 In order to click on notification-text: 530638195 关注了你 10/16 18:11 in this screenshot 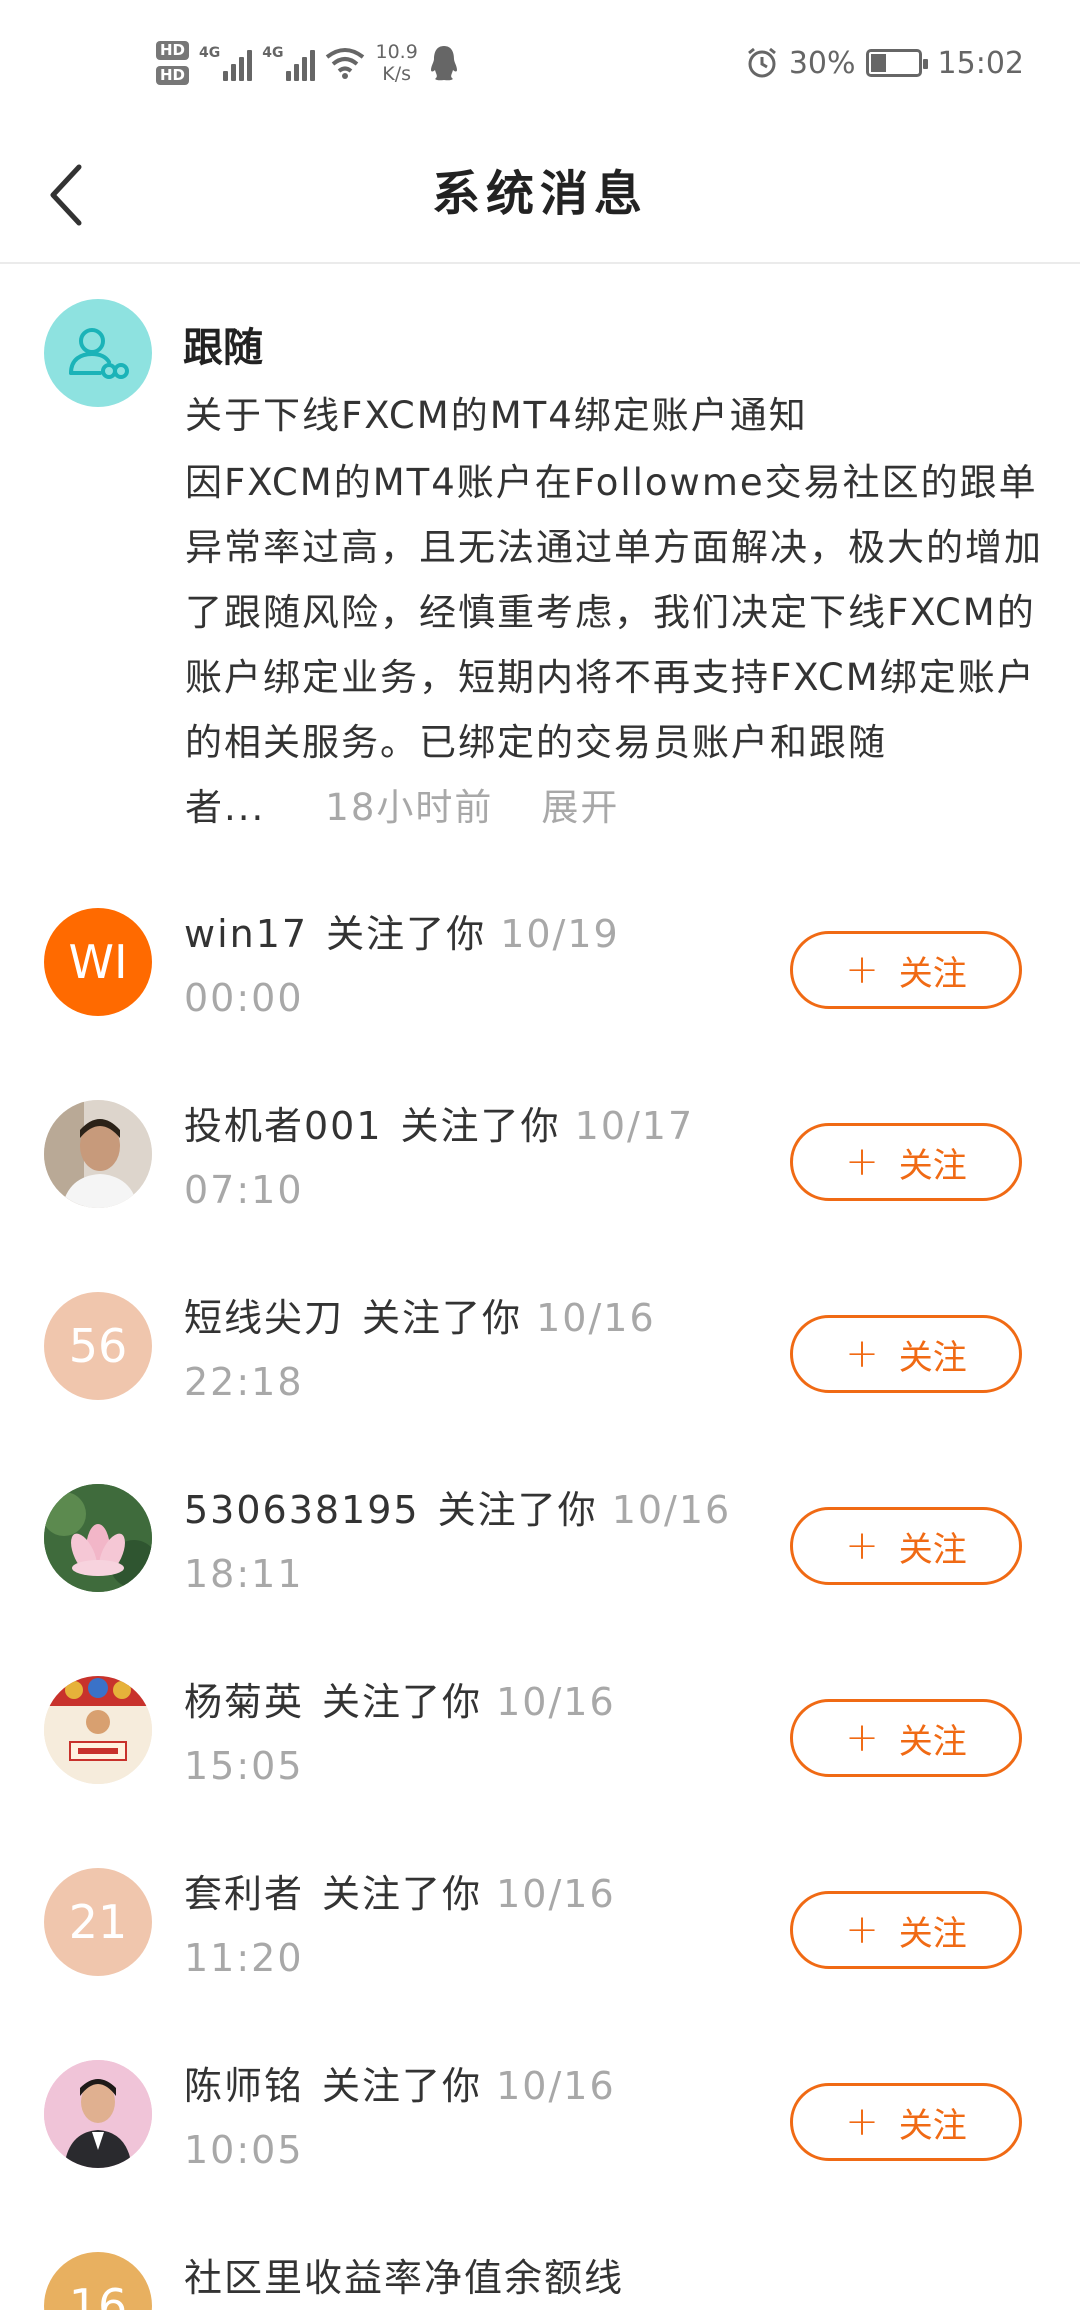, I will do `click(464, 1542)`.